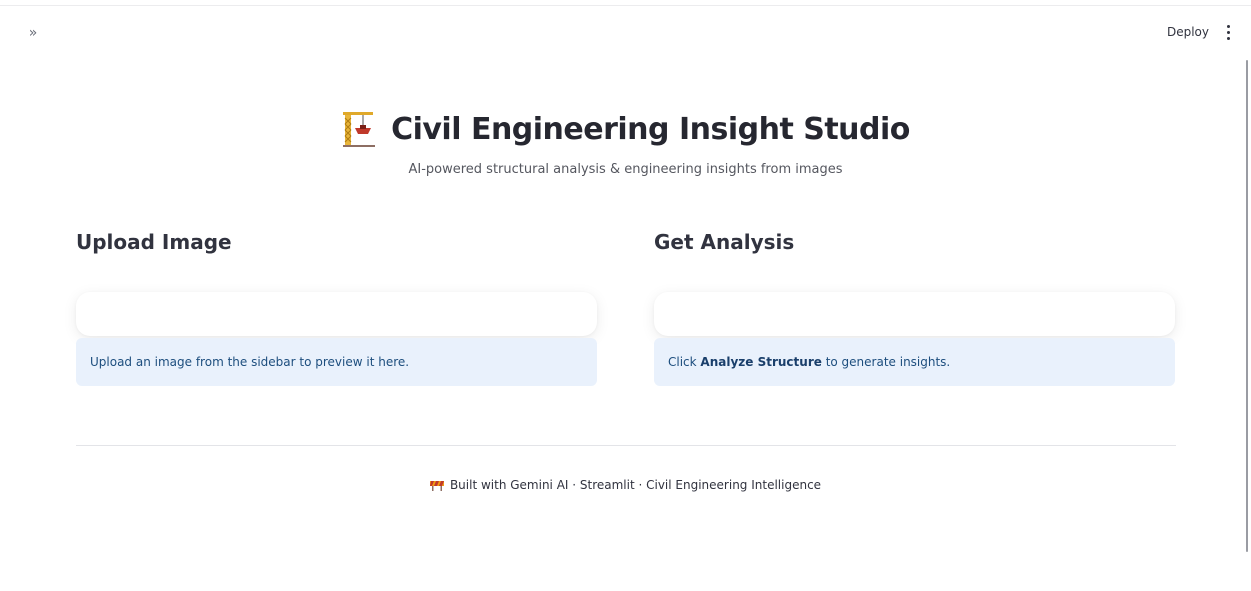 The height and width of the screenshot is (591, 1251). I want to click on analysis-heading: Get Analysis, so click(724, 242).